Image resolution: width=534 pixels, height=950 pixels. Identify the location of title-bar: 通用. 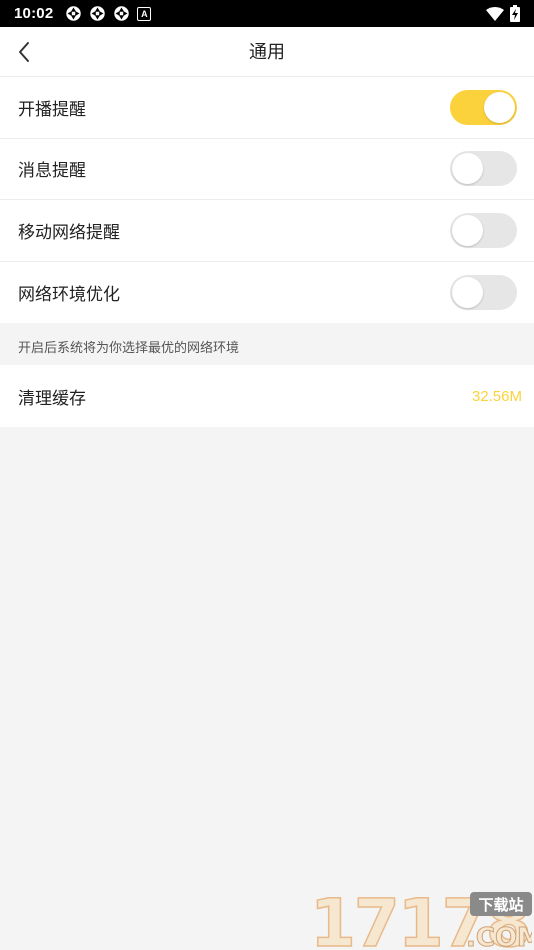
(267, 52).